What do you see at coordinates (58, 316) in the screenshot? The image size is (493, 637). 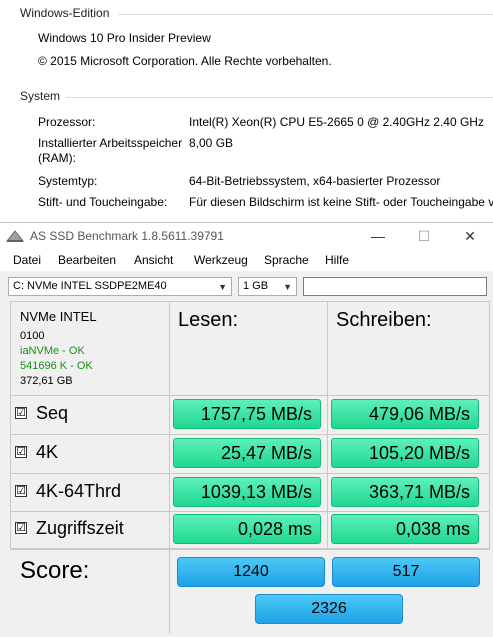 I see `drive-model: NVMe INTEL` at bounding box center [58, 316].